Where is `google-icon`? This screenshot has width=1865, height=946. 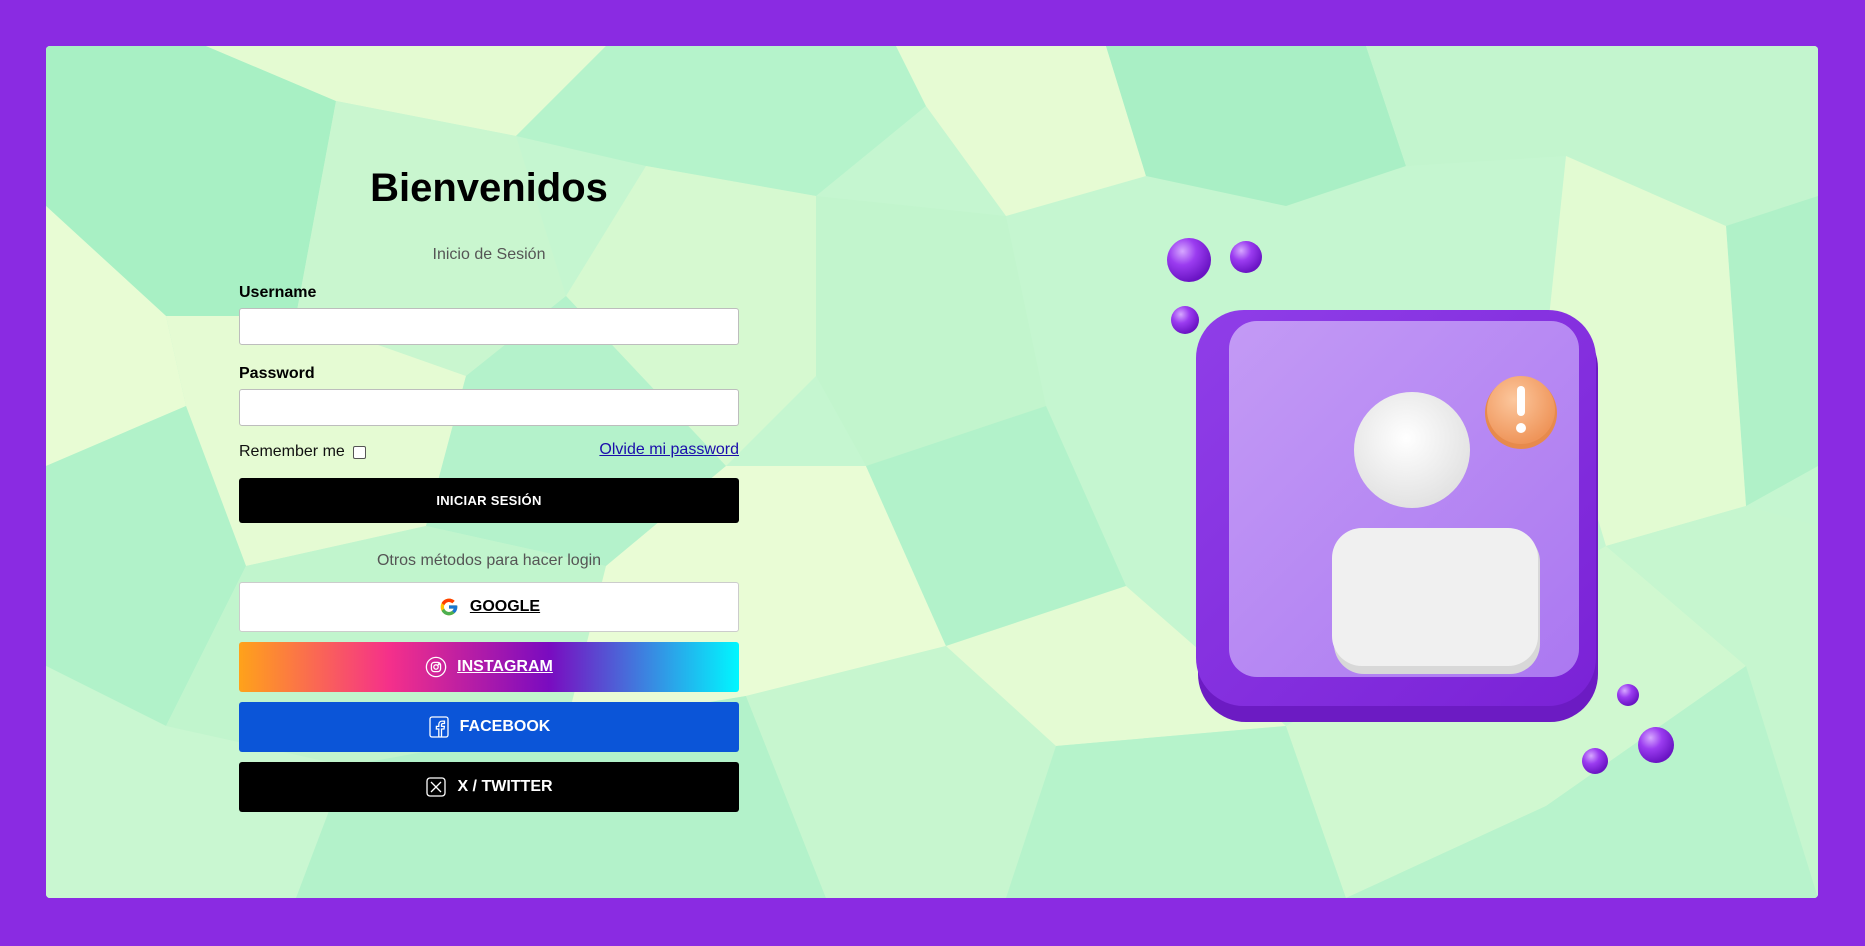
google-icon is located at coordinates (449, 607).